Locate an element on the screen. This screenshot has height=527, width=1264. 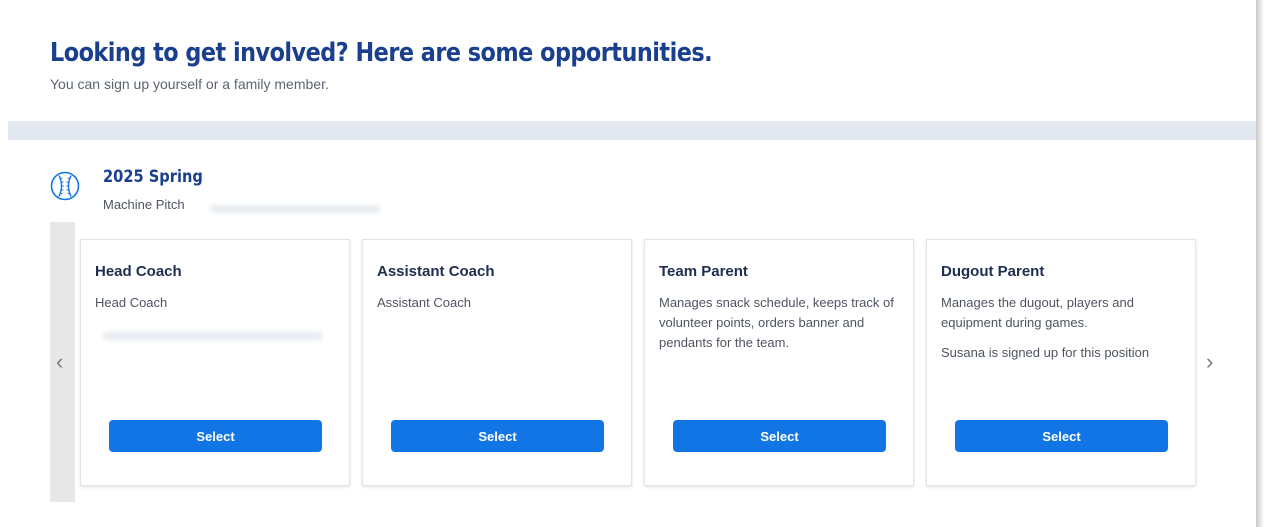
card-description: Head Coach is located at coordinates (131, 302).